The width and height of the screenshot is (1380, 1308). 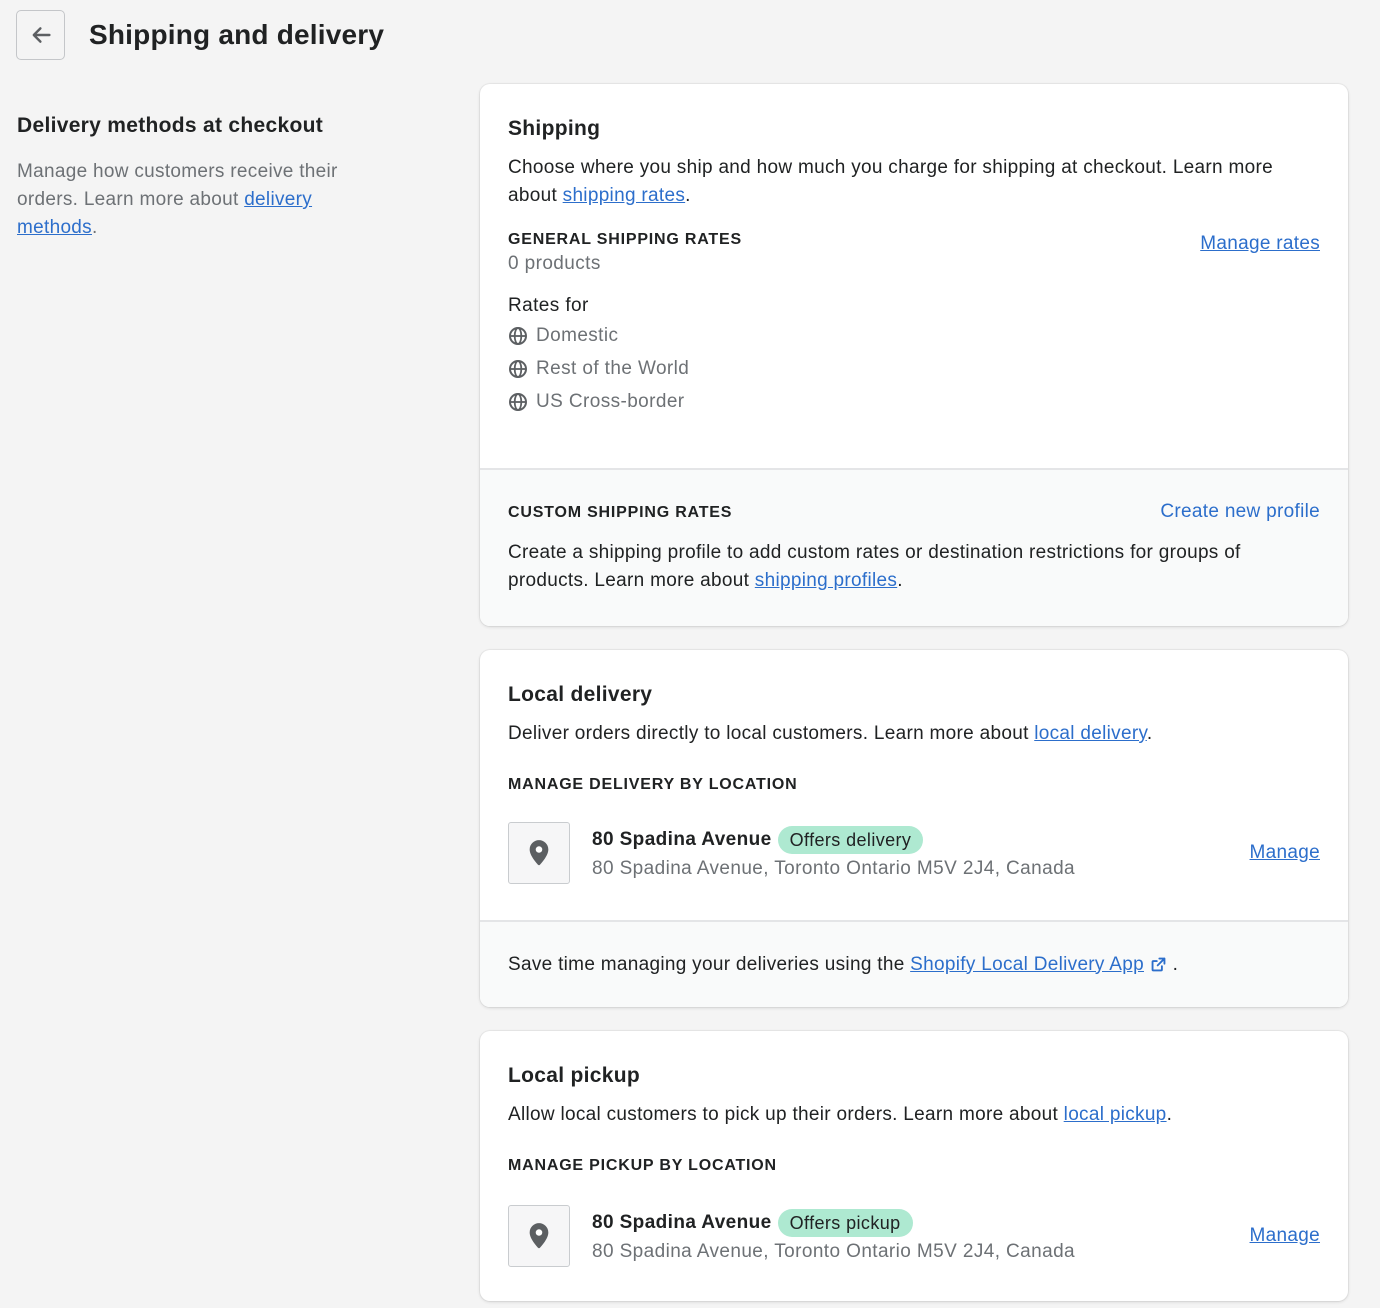 What do you see at coordinates (613, 368) in the screenshot?
I see `zone-label: Rest of the World` at bounding box center [613, 368].